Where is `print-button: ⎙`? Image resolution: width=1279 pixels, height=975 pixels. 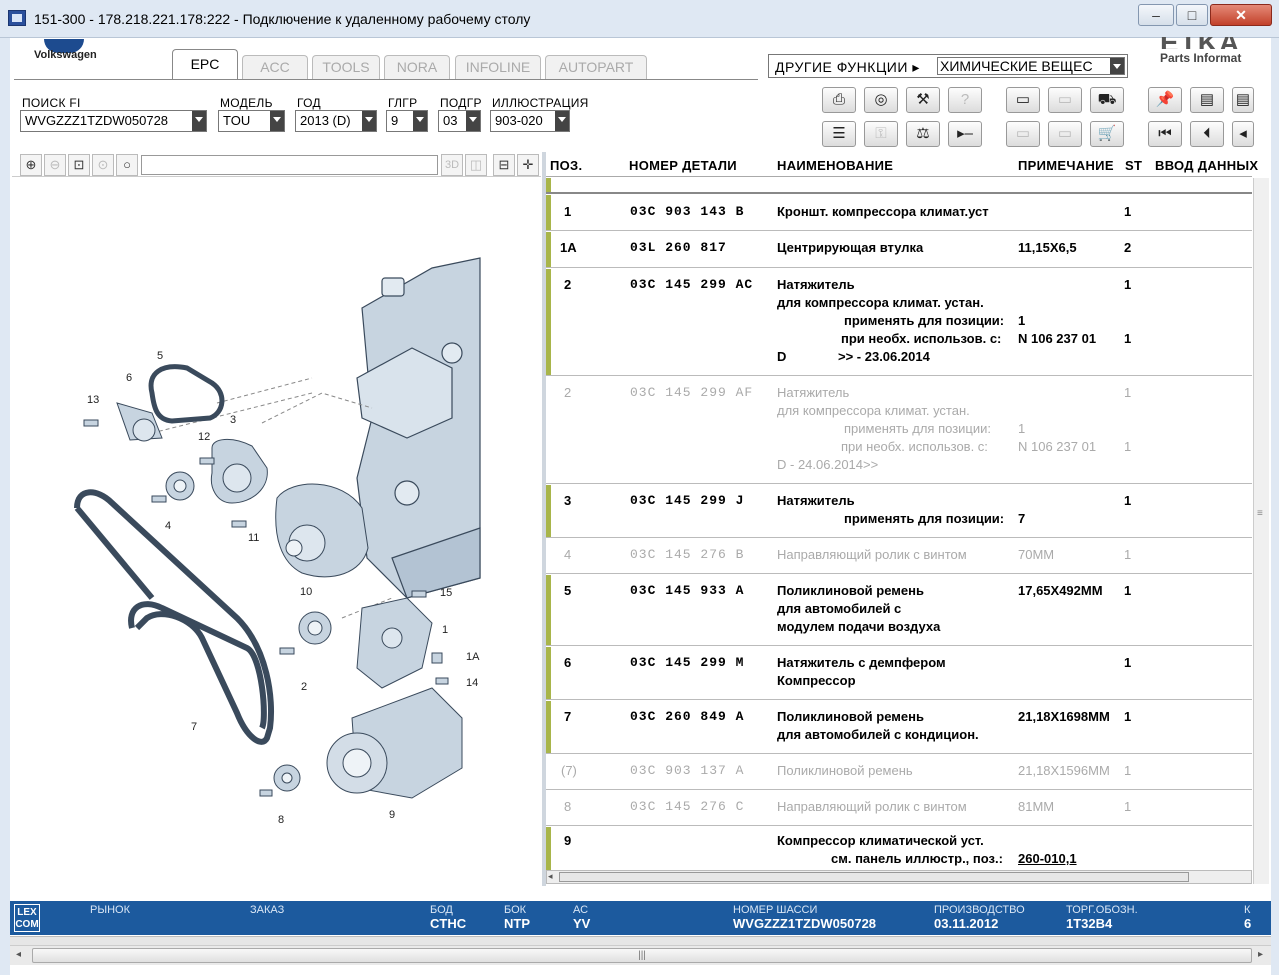
print-button: ⎙ is located at coordinates (839, 100).